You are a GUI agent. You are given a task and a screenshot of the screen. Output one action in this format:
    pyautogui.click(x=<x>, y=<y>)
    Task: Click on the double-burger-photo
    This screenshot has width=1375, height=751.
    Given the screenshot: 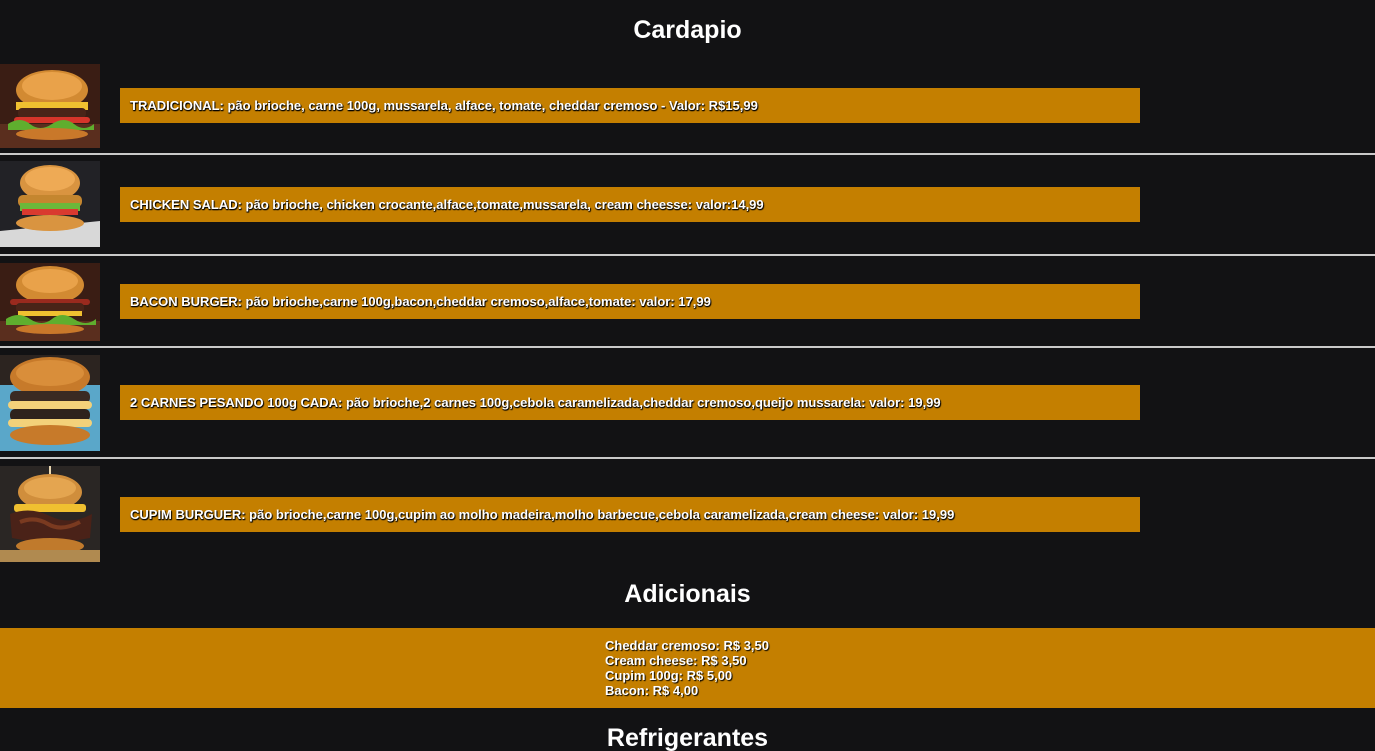 What is the action you would take?
    pyautogui.click(x=50, y=403)
    